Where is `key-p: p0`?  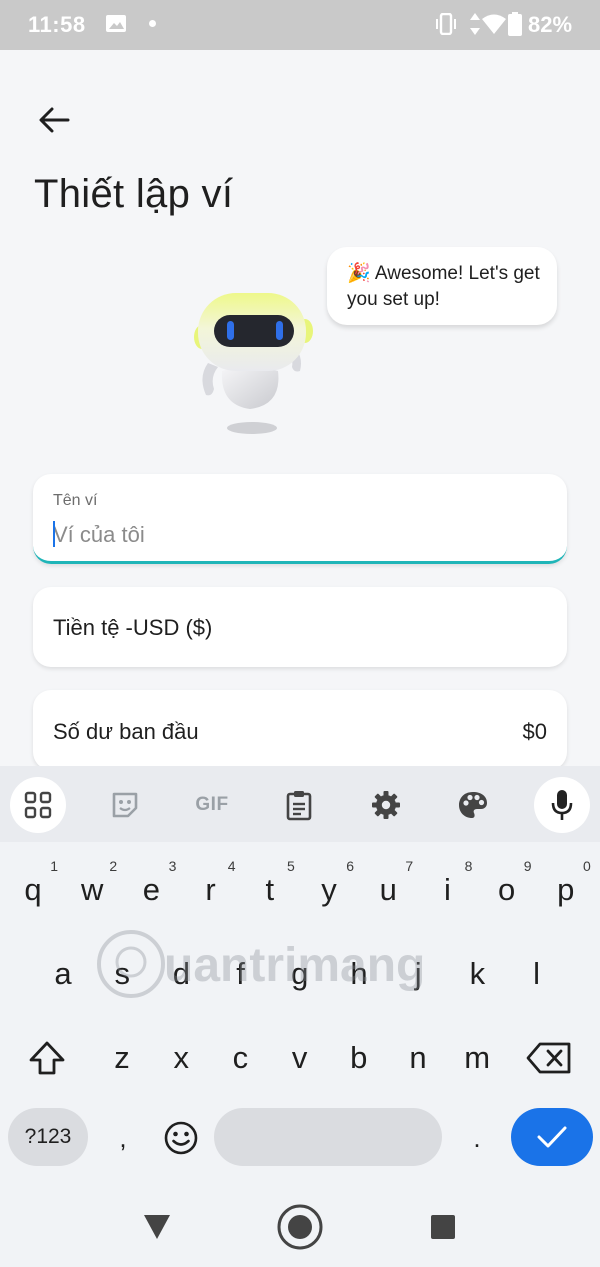 key-p: p0 is located at coordinates (566, 889).